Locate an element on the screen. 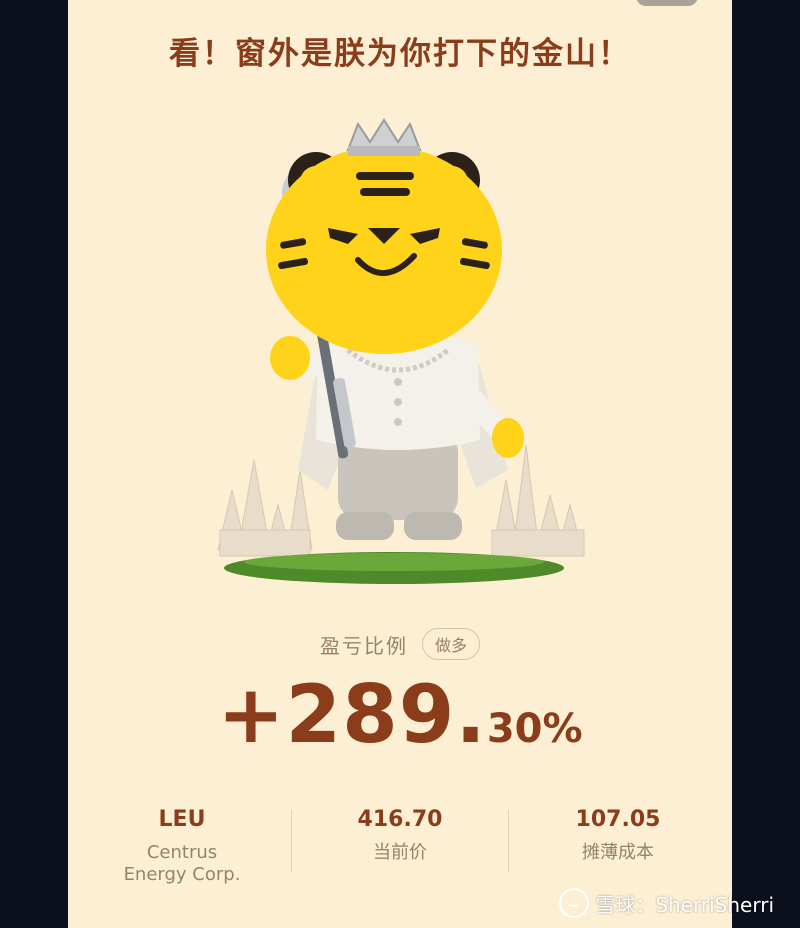 Image resolution: width=800 pixels, height=928 pixels. current-price-stat: 416.70 当前价 is located at coordinates (400, 835).